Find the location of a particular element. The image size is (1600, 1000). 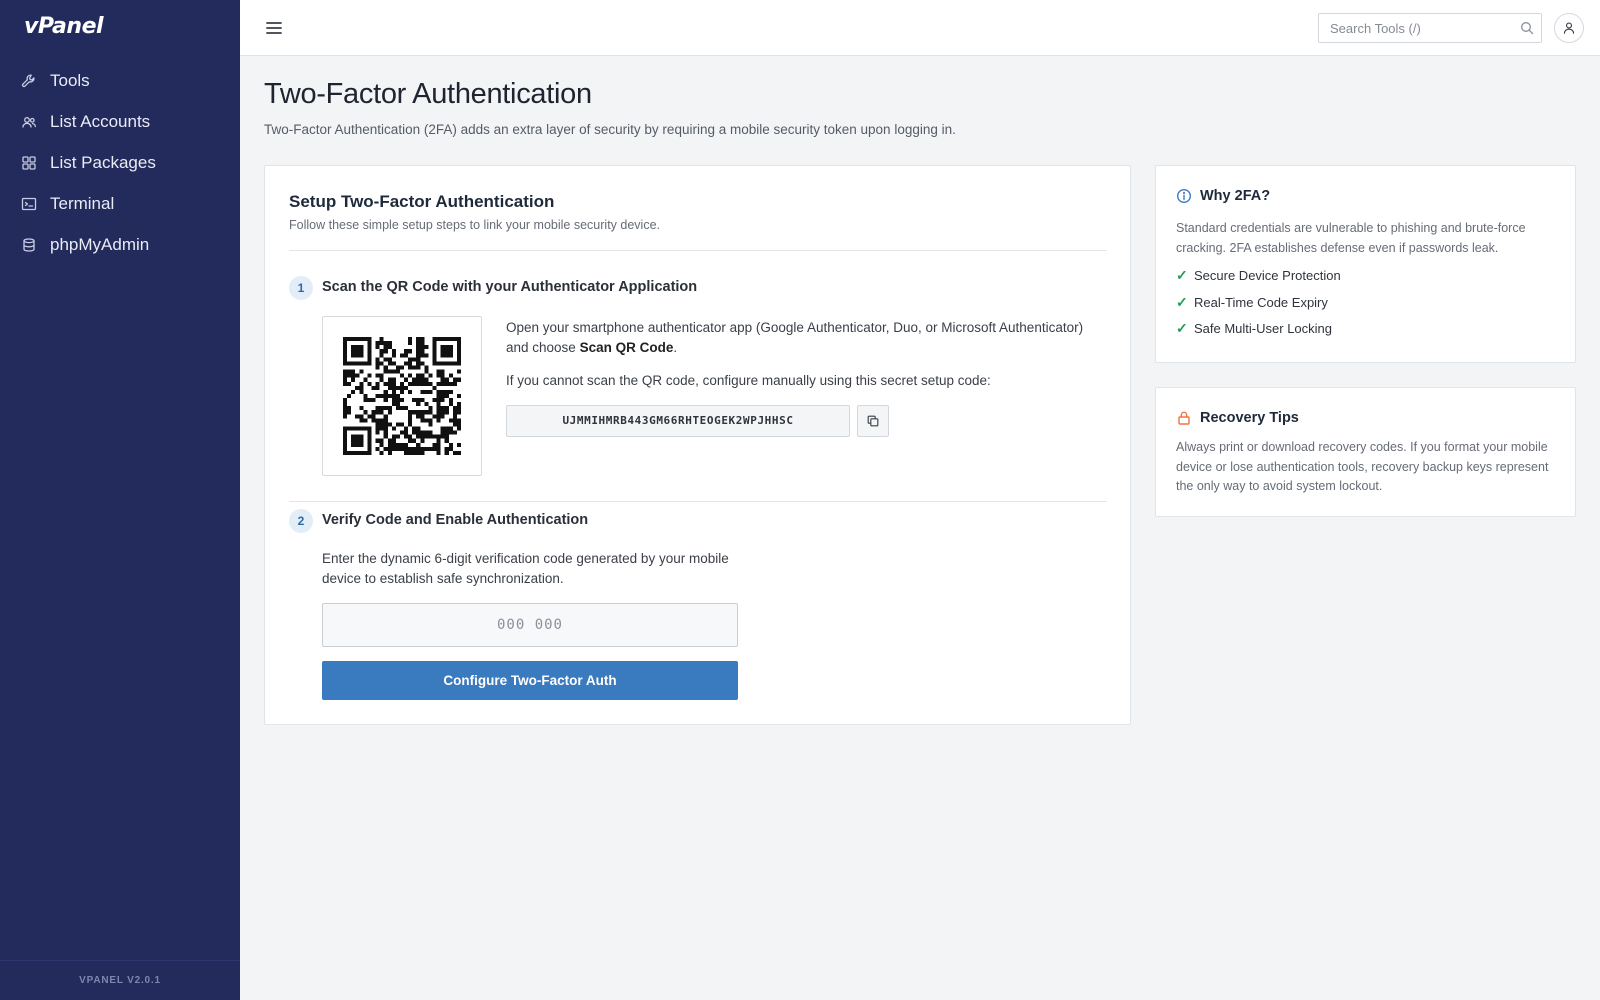

search-box is located at coordinates (1430, 28).